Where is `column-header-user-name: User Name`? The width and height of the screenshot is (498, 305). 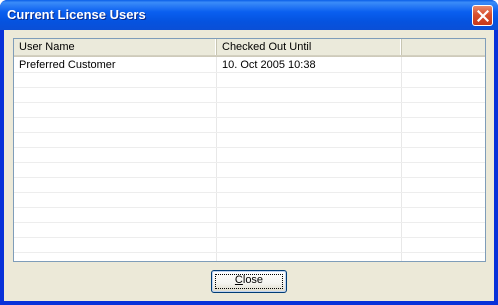
column-header-user-name: User Name is located at coordinates (115, 47).